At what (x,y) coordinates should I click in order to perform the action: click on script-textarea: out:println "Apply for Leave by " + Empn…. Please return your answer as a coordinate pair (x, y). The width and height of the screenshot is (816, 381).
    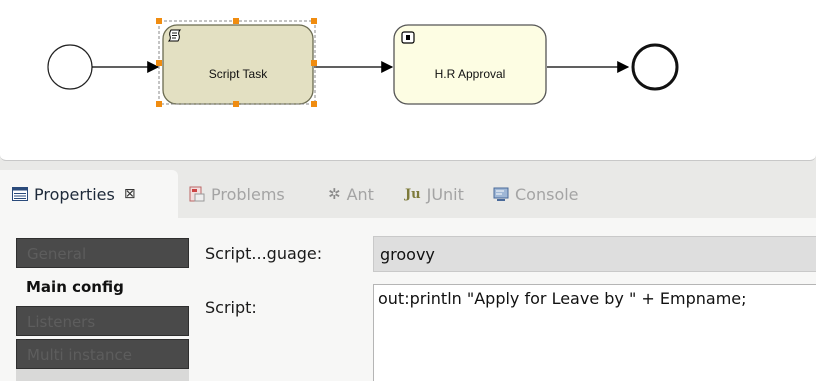
    Looking at the image, I should click on (594, 332).